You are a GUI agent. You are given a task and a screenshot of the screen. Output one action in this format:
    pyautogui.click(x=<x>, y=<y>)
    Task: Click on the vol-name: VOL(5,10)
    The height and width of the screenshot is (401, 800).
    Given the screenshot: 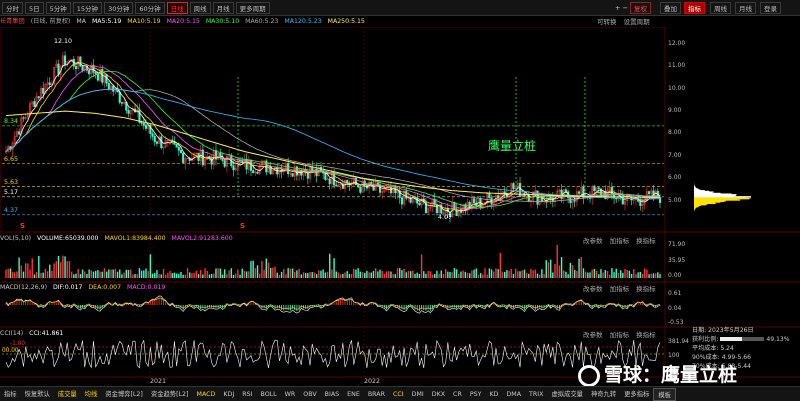 What is the action you would take?
    pyautogui.click(x=15, y=238)
    